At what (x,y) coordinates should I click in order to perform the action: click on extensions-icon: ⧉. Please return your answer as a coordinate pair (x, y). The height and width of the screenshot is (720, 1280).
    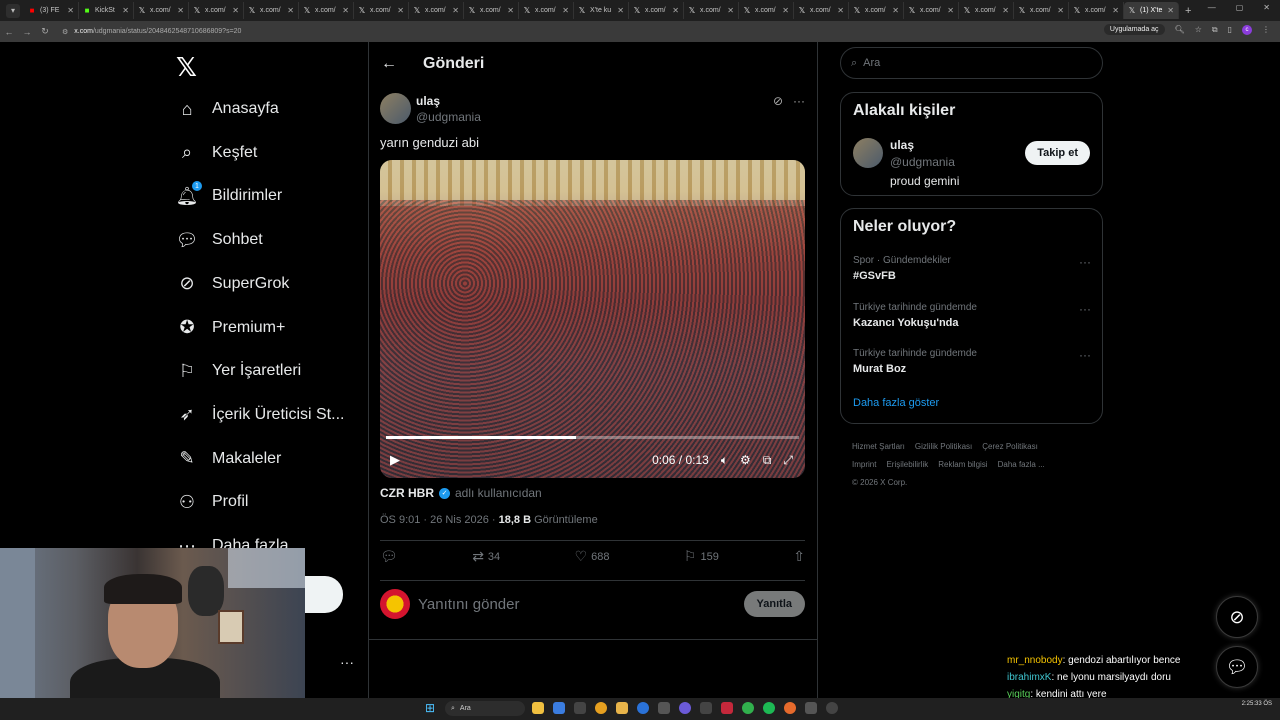
    Looking at the image, I should click on (1215, 30).